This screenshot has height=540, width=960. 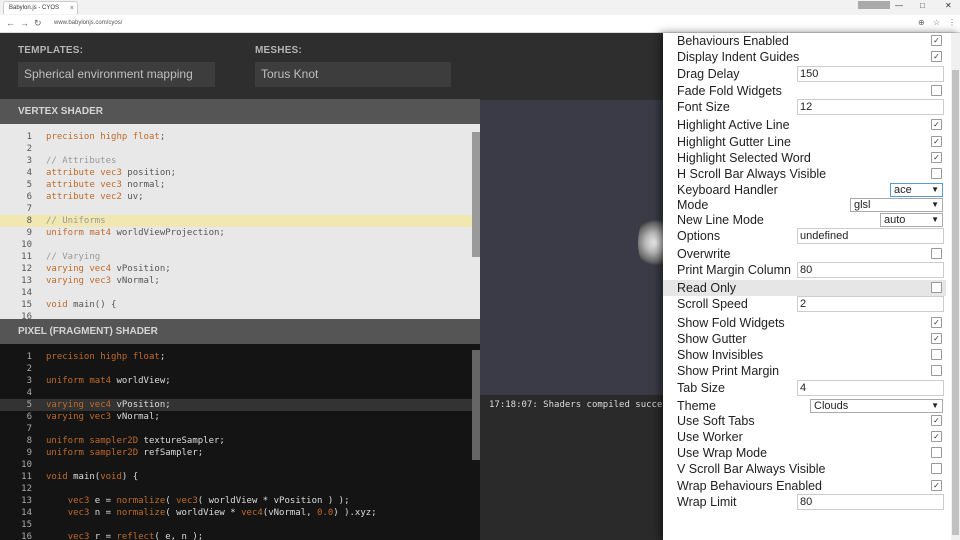 What do you see at coordinates (24, 23) in the screenshot?
I see `forward-icon: →` at bounding box center [24, 23].